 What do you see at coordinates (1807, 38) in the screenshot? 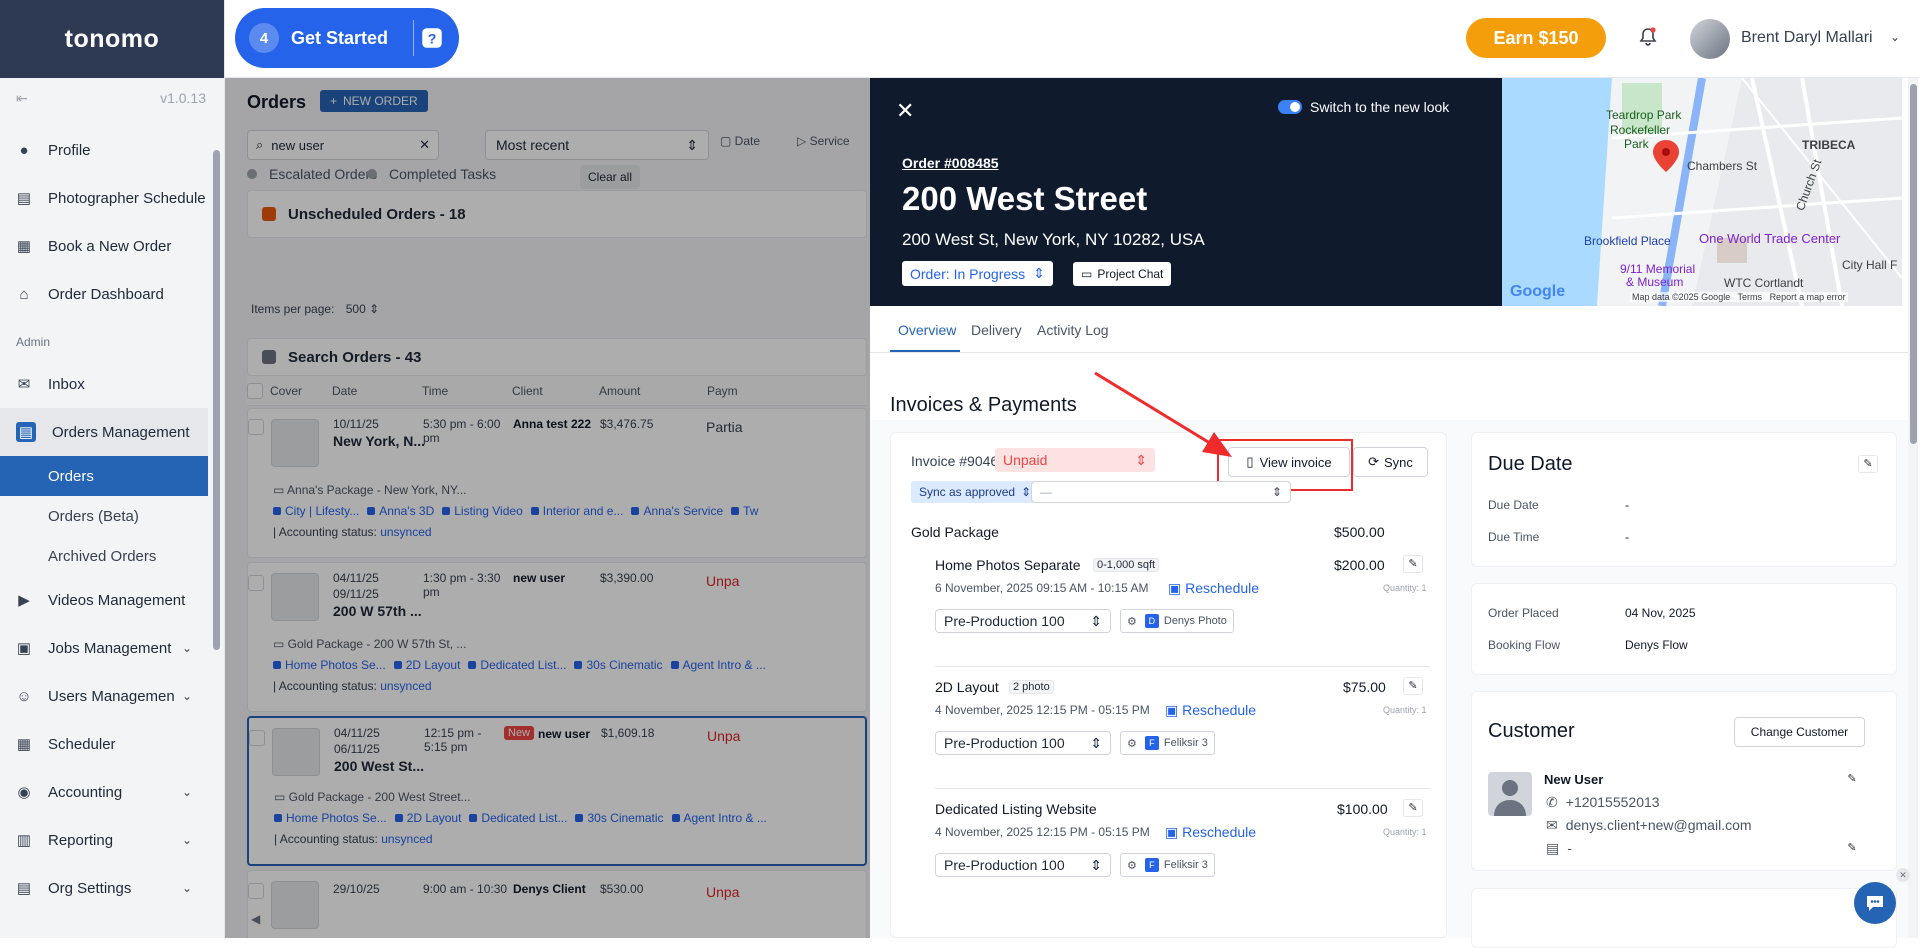
I see `user-name: Brent Daryl Mallari` at bounding box center [1807, 38].